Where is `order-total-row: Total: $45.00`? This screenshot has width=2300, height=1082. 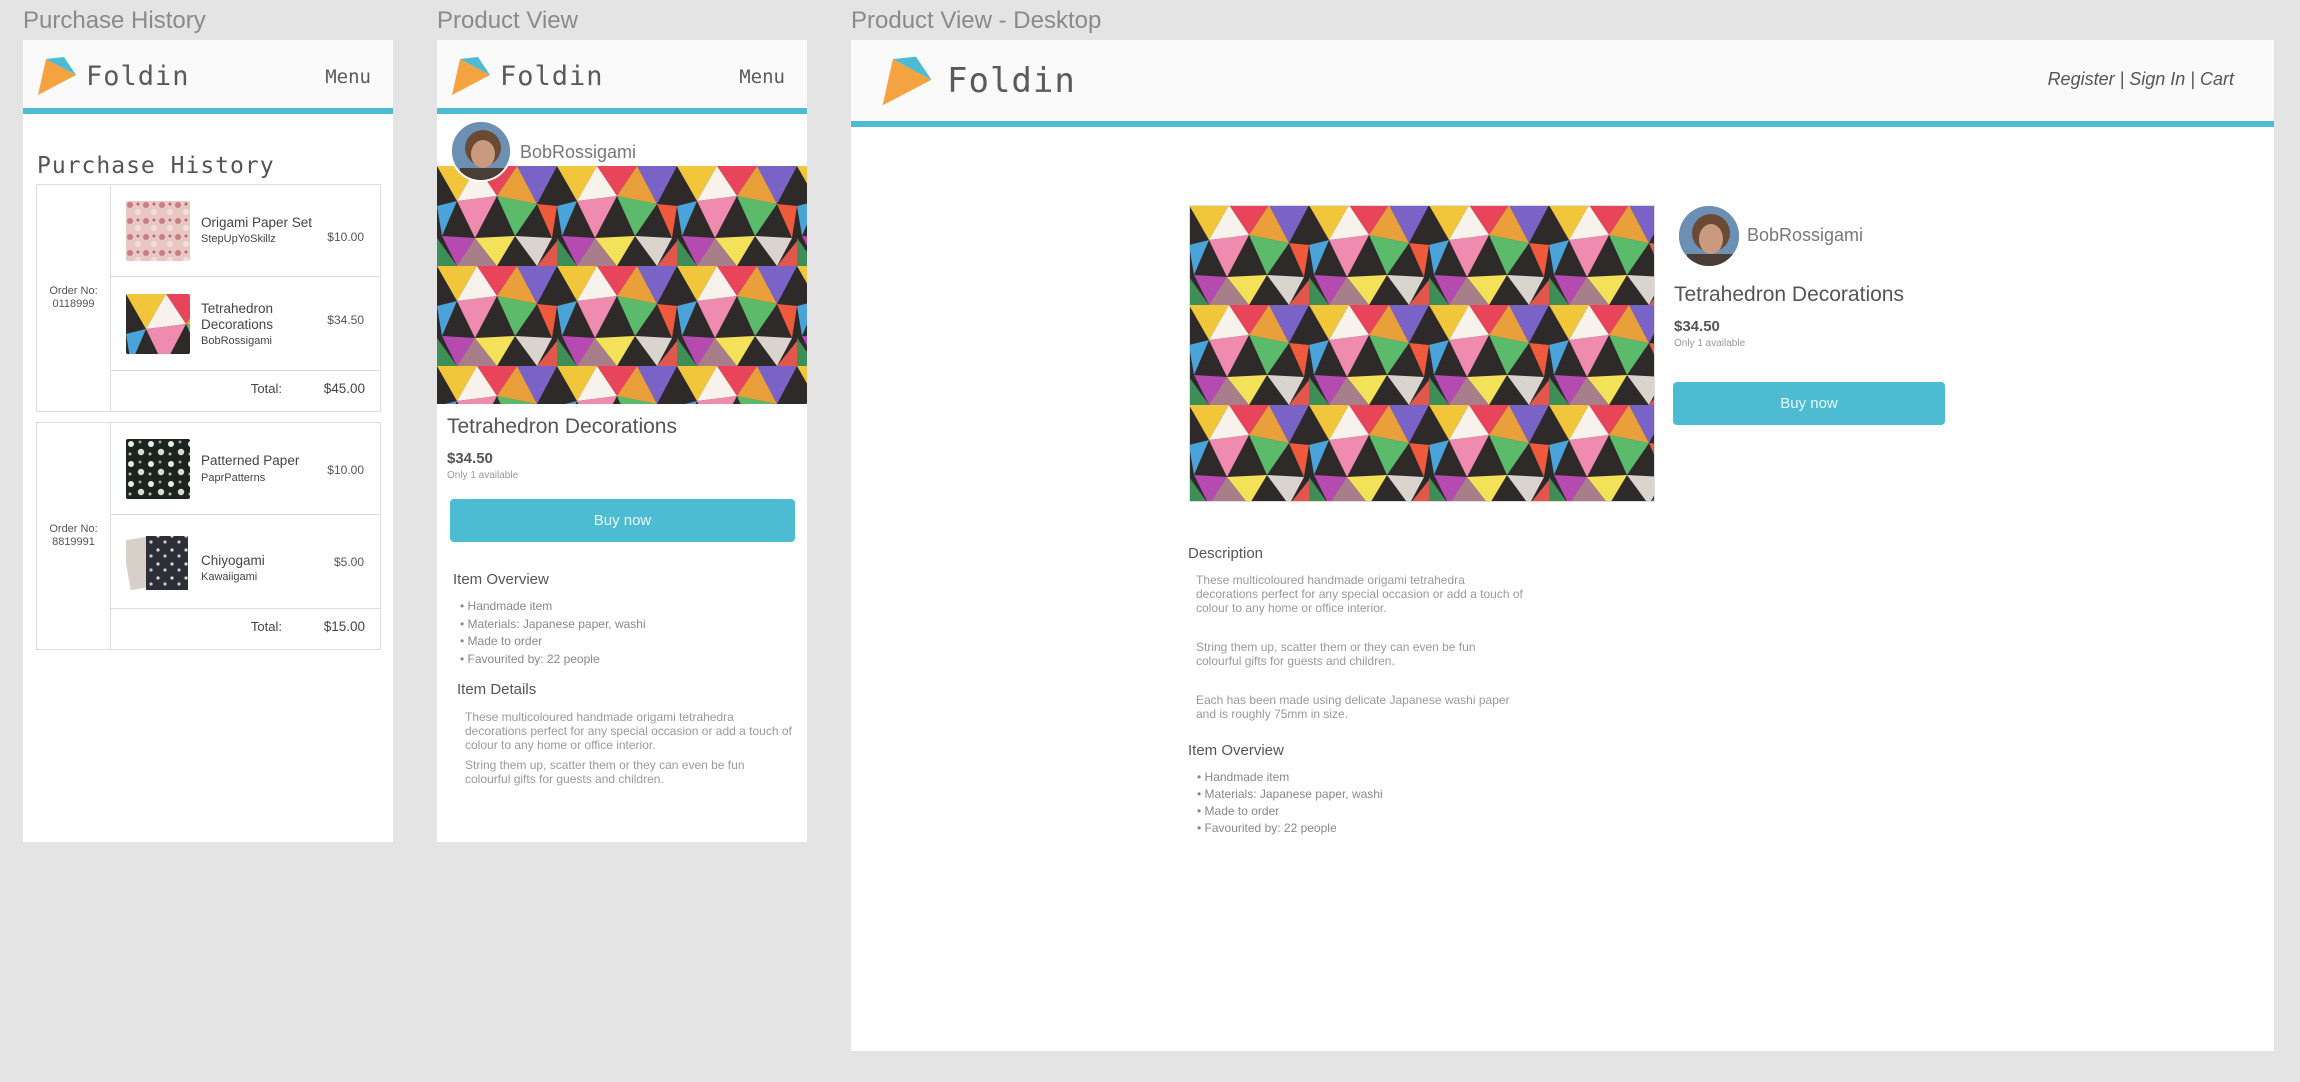 order-total-row: Total: $45.00 is located at coordinates (245, 390).